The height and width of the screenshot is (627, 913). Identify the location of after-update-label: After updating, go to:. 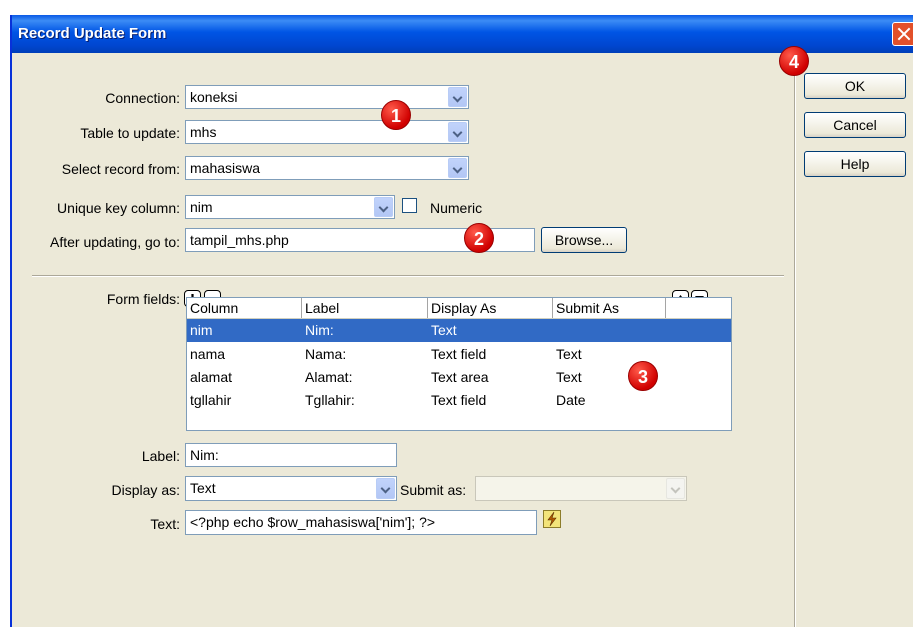
(115, 242).